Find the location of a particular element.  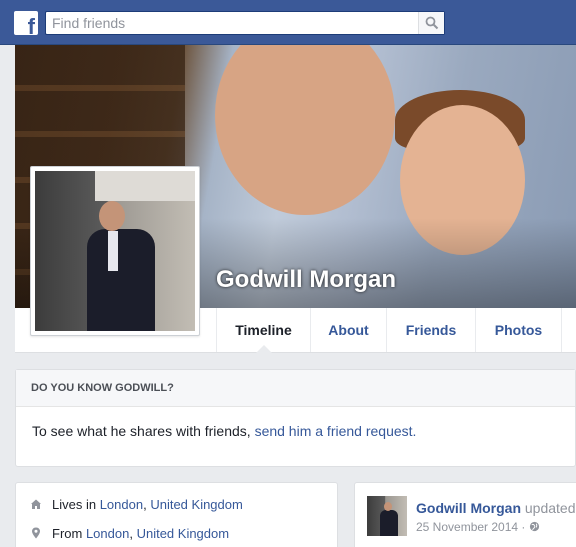

location-pin-icon is located at coordinates (36, 533).